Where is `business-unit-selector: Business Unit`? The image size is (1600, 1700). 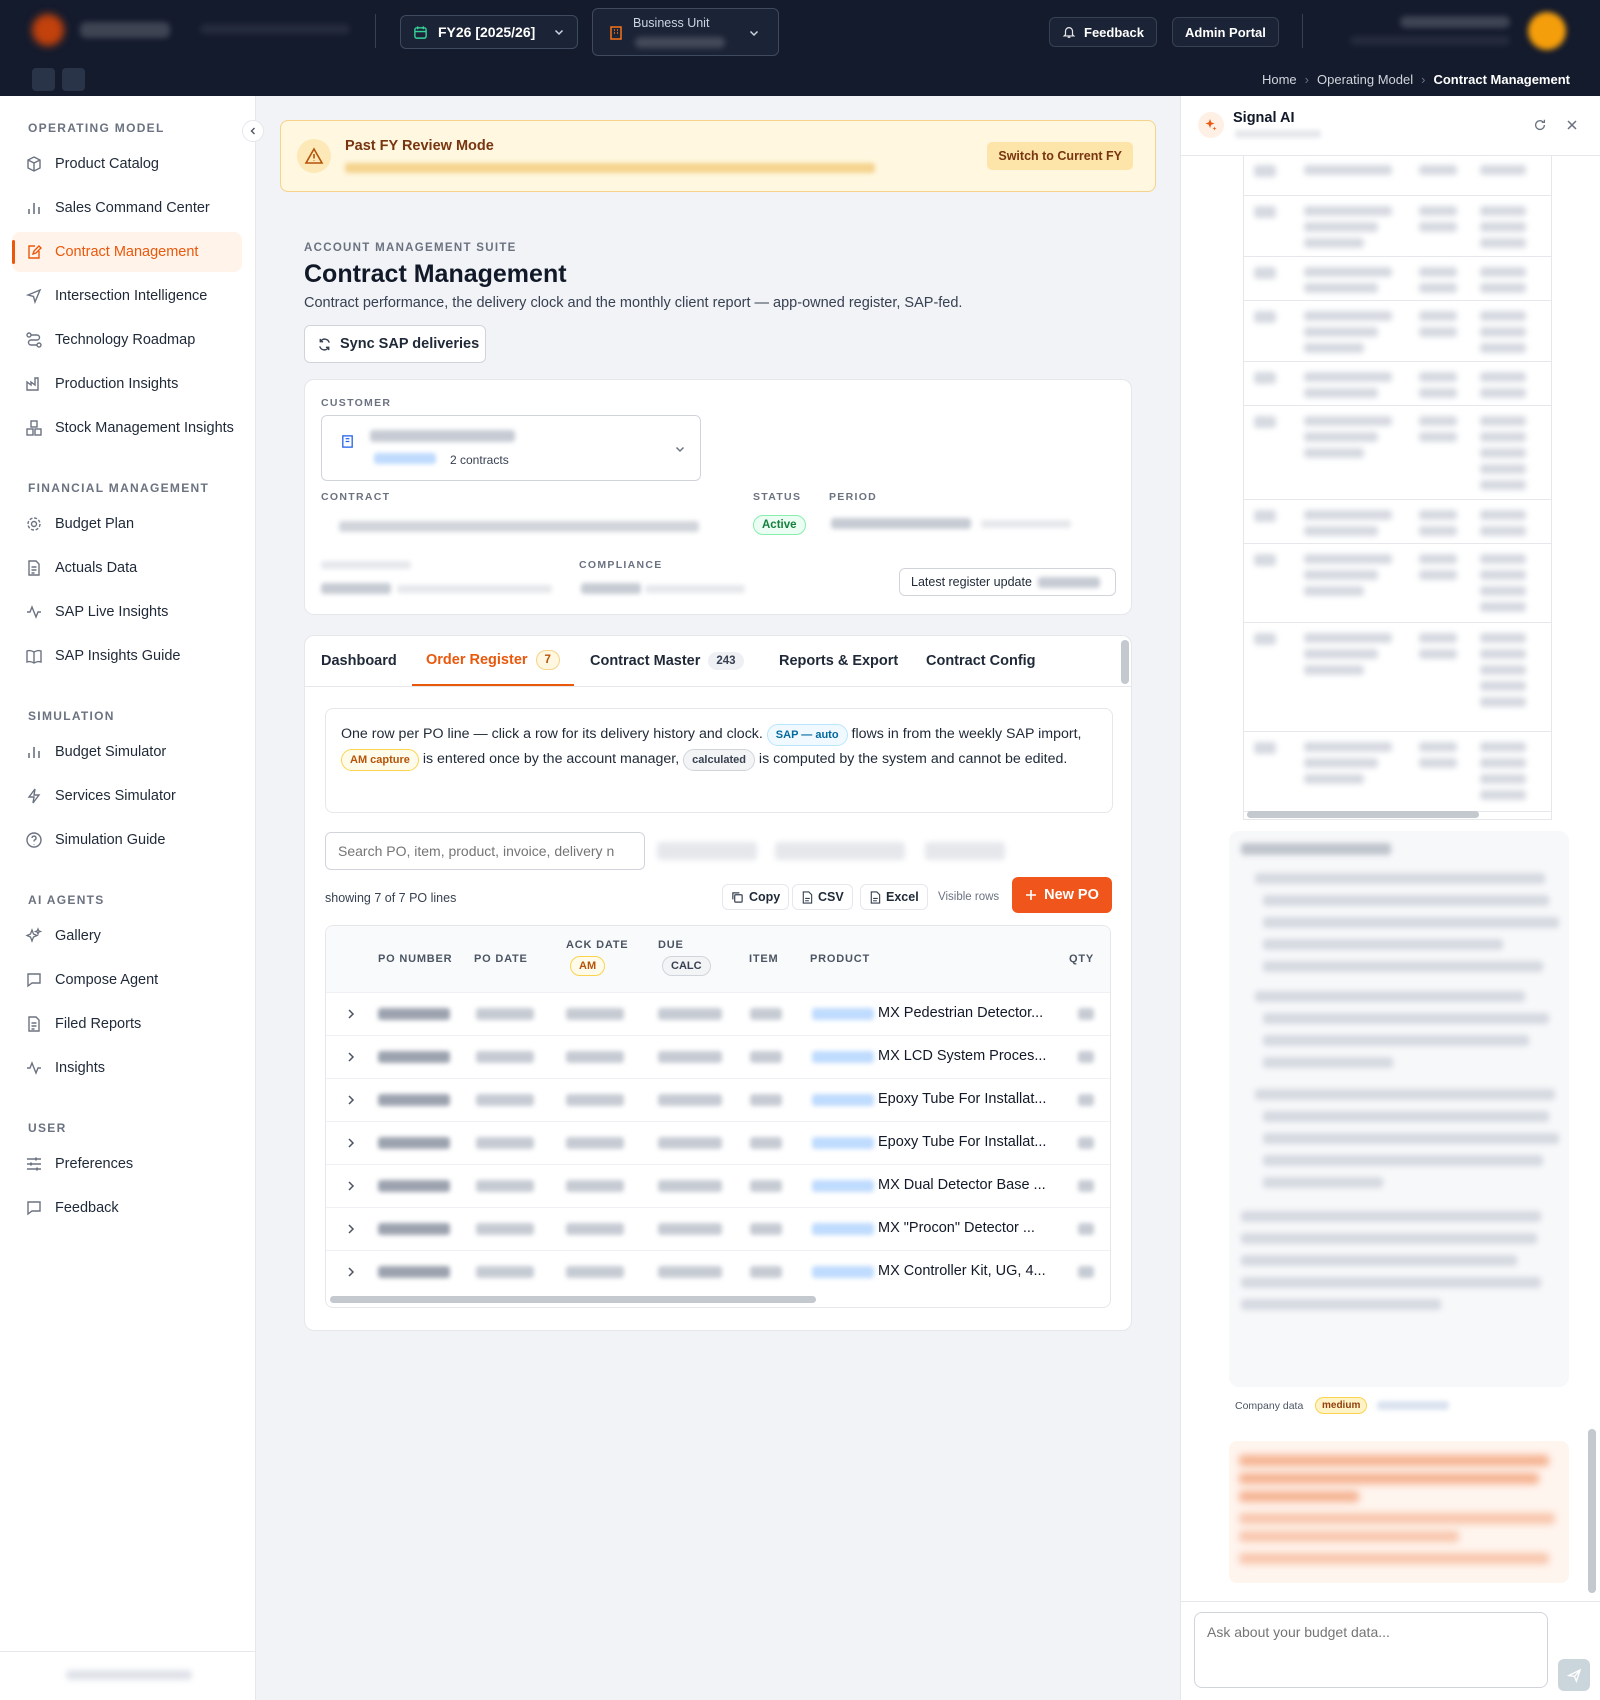
business-unit-selector: Business Unit is located at coordinates (685, 32).